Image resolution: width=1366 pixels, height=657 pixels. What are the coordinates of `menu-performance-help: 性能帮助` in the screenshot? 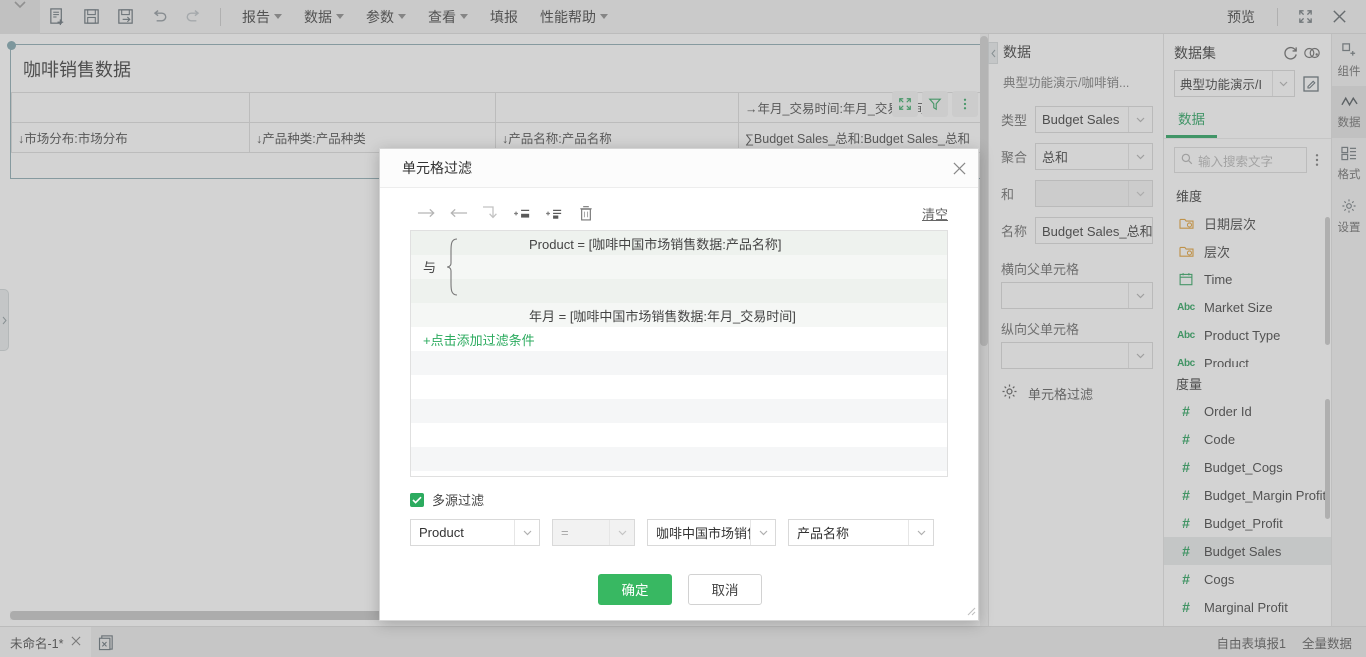 It's located at (574, 17).